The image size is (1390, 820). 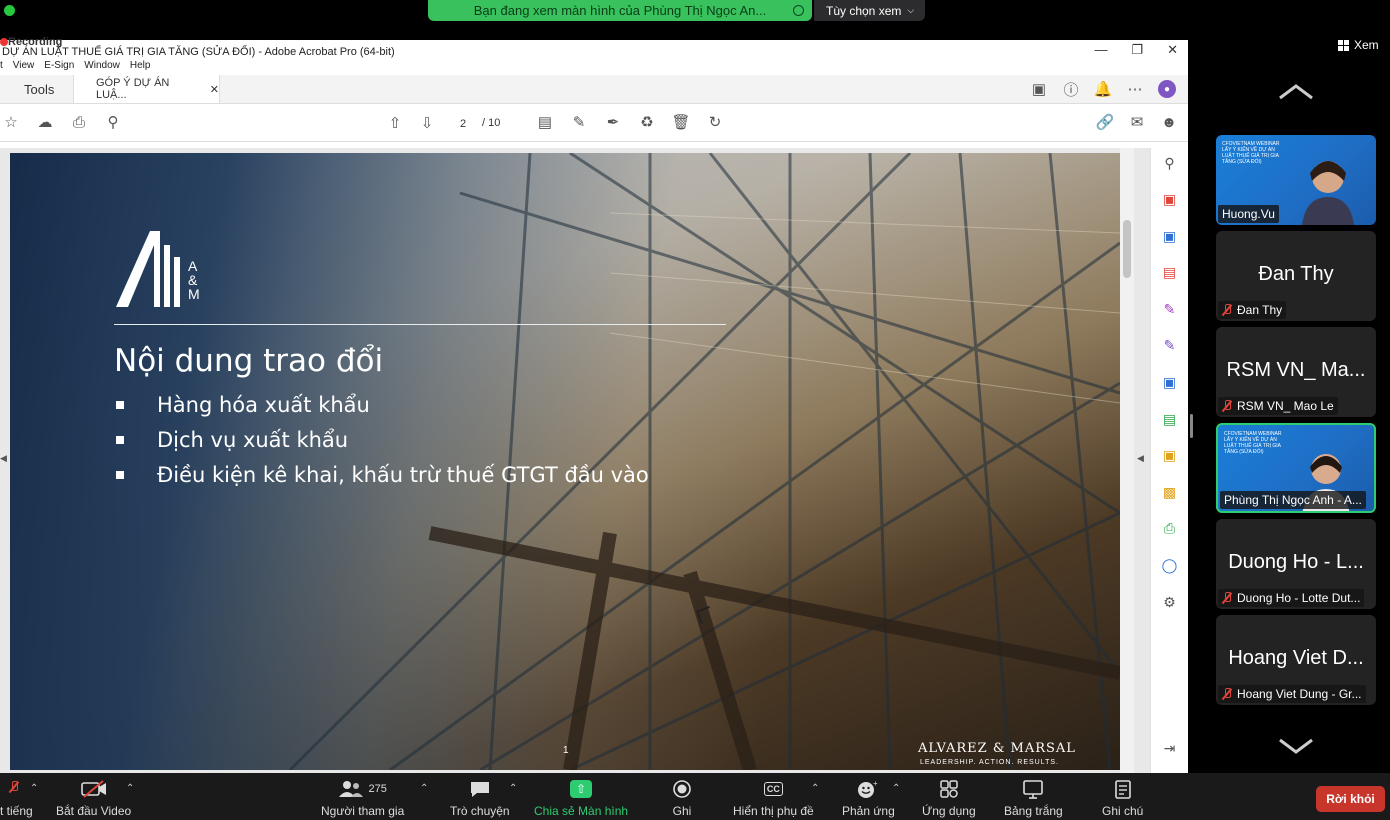 What do you see at coordinates (680, 122) in the screenshot?
I see `delete-icon: 🗑` at bounding box center [680, 122].